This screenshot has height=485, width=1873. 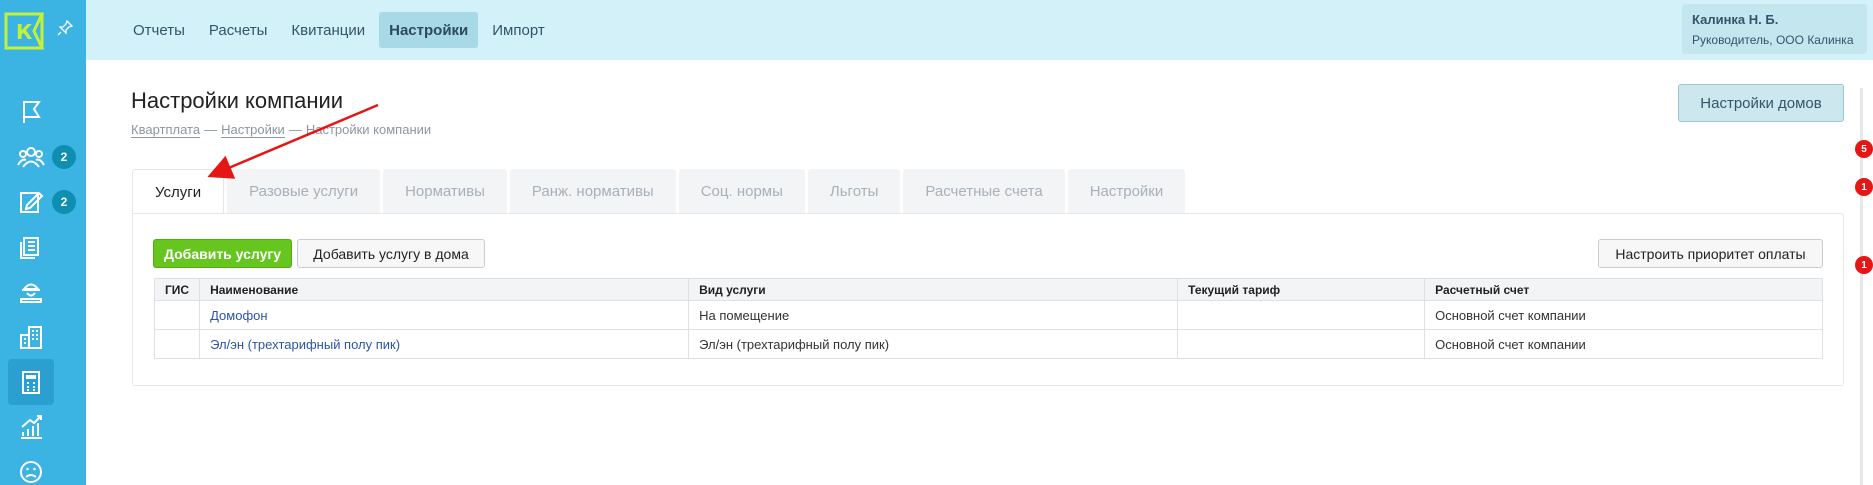 I want to click on user-role: Руководитель, ООО Калинка, so click(x=1773, y=40).